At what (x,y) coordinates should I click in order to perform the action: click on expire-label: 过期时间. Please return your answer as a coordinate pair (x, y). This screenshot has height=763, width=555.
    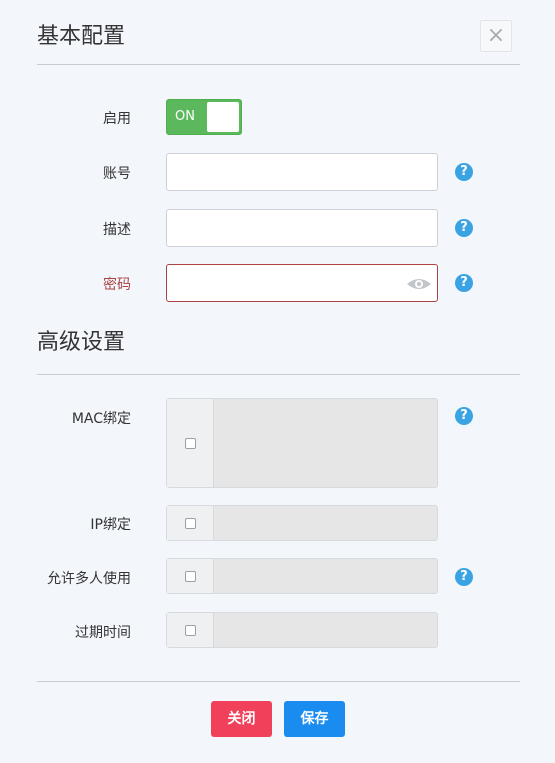
    Looking at the image, I should click on (103, 633).